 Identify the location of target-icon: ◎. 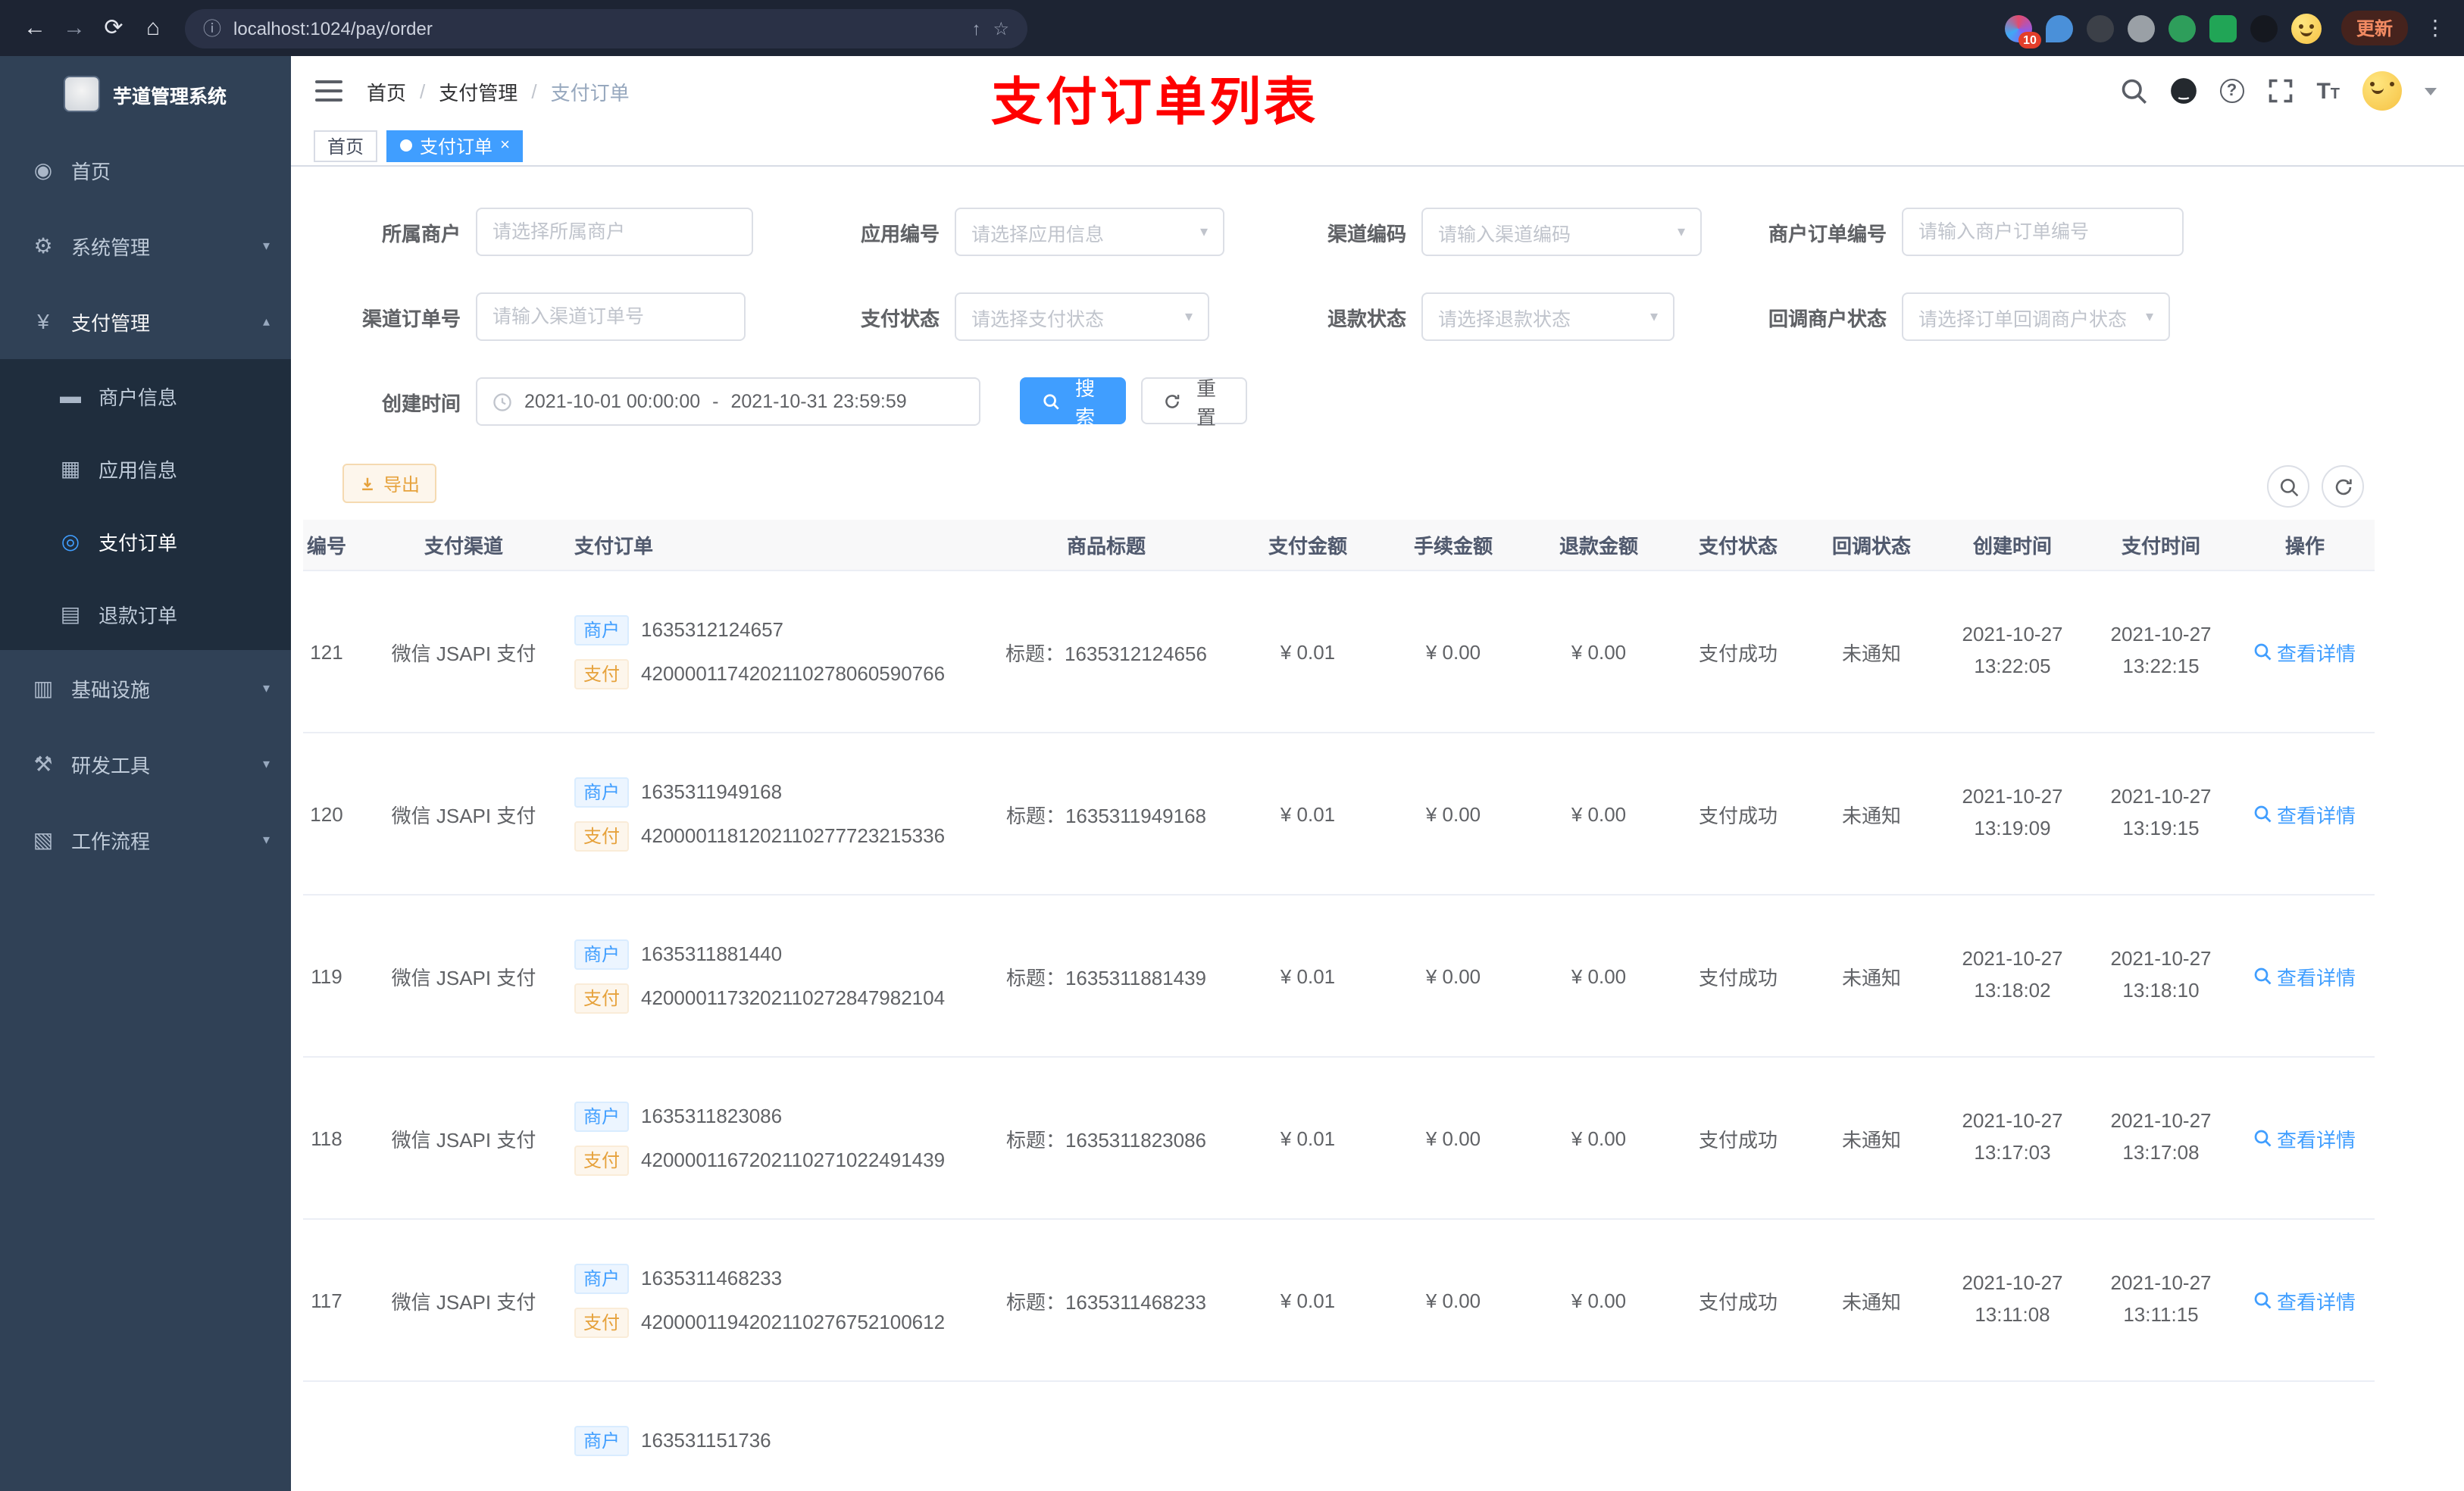
(70, 540).